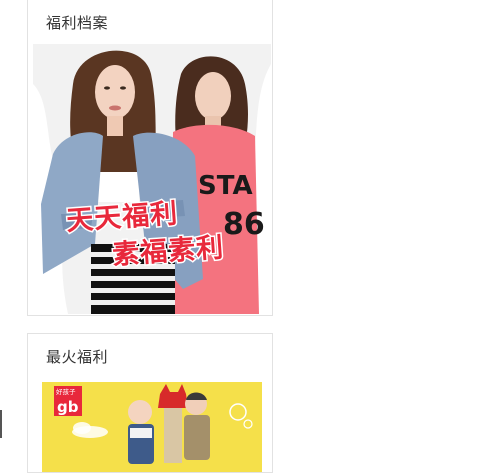  Describe the element at coordinates (77, 357) in the screenshot. I see `hottest-welfare-title: 最火福利` at that location.